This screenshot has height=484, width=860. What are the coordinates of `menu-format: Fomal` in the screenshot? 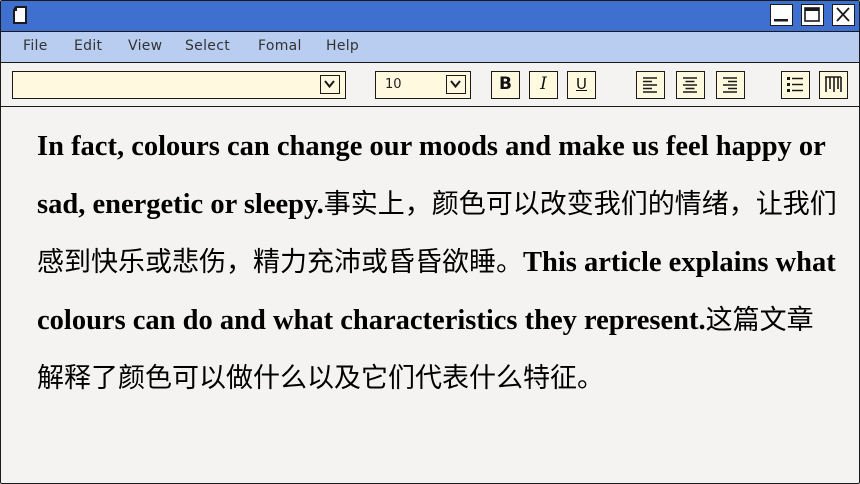 It's located at (280, 46).